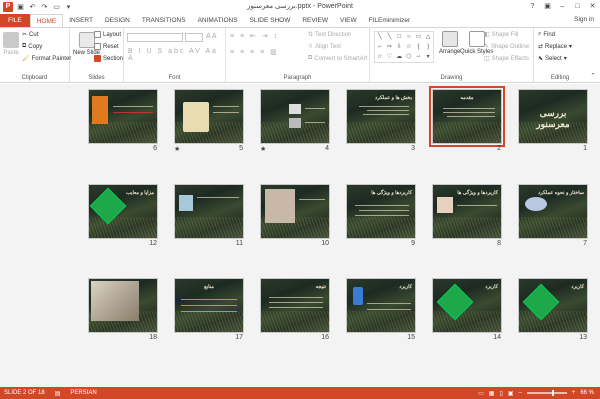 Image resolution: width=600 pixels, height=399 pixels. Describe the element at coordinates (547, 6) in the screenshot. I see `ribbon-display-icon: ▣` at that location.